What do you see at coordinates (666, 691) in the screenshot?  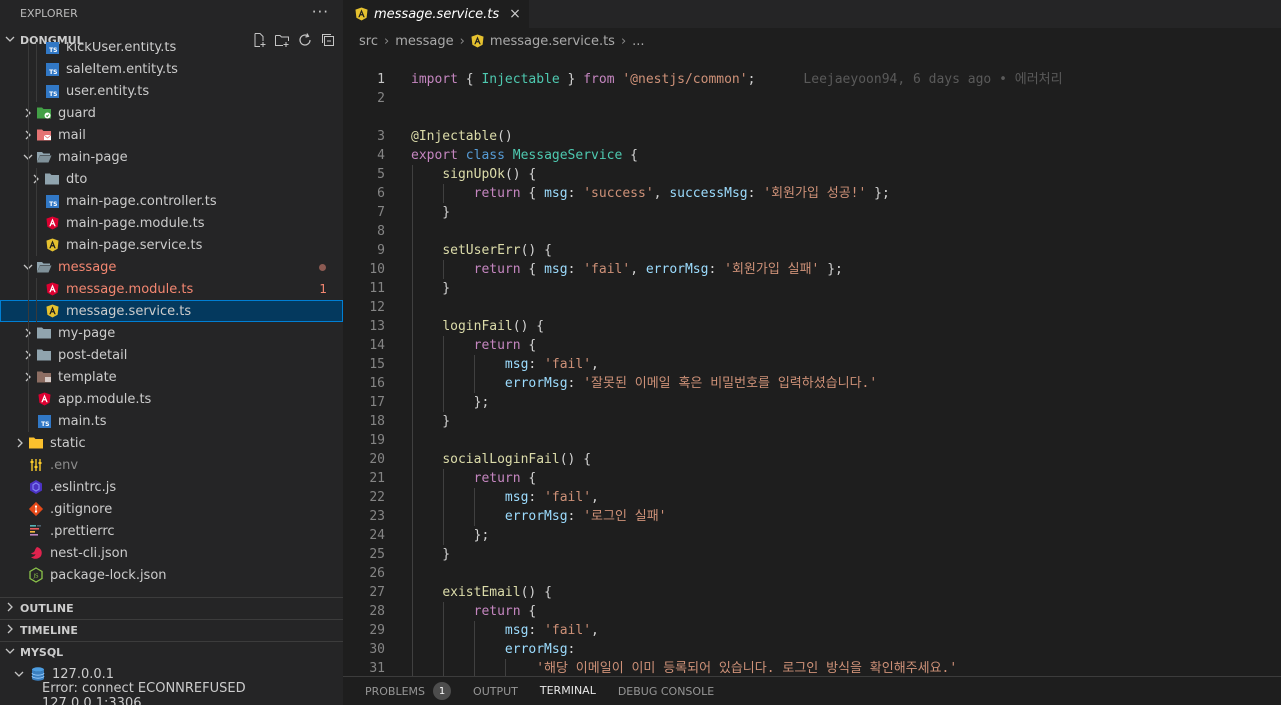 I see `panel-tab-debug-console: DEBUG CONSOLE` at bounding box center [666, 691].